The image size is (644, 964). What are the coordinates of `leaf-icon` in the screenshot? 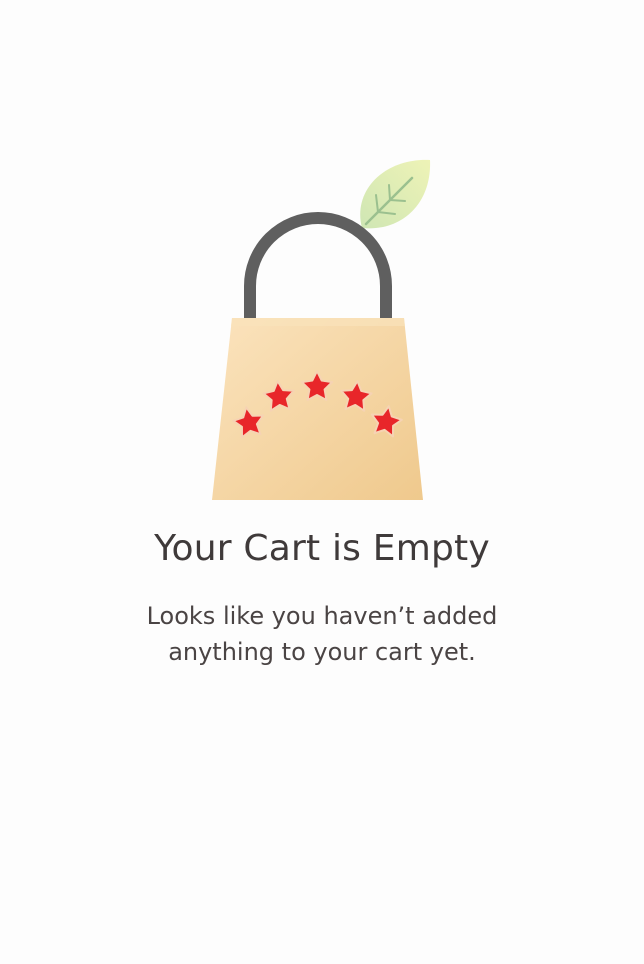 It's located at (395, 194).